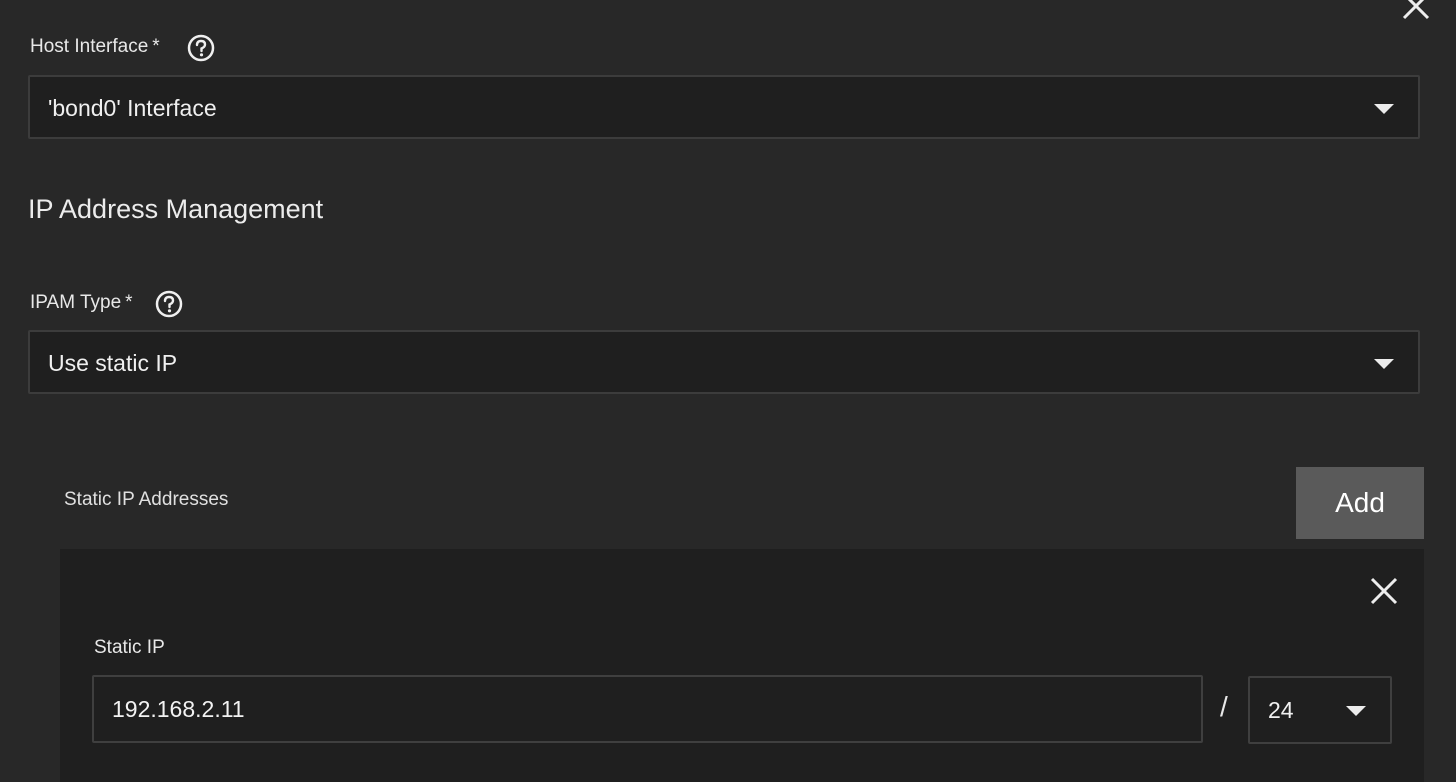 The width and height of the screenshot is (1456, 782). Describe the element at coordinates (113, 363) in the screenshot. I see `ipam-type-value: Use static IP` at that location.